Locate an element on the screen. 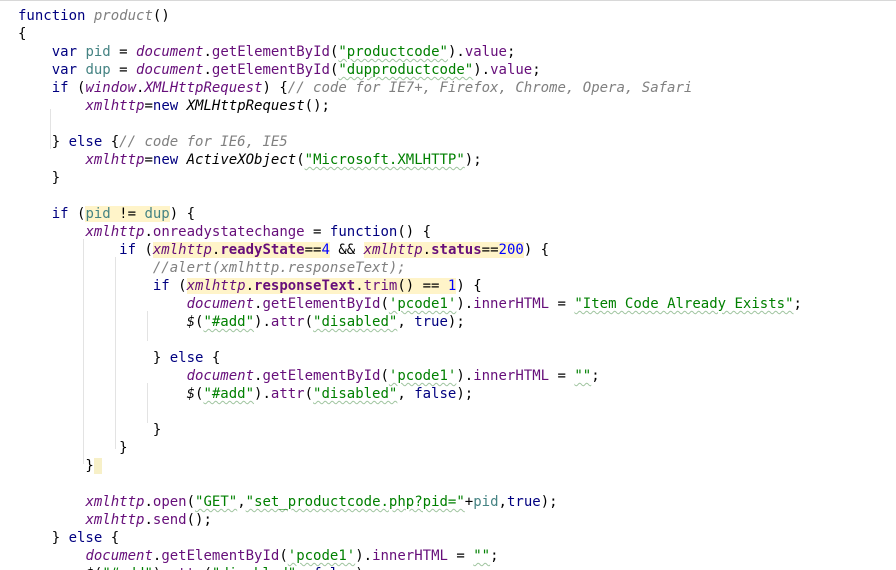 The image size is (896, 570). code-token: // code for IE6, IE5 is located at coordinates (203, 142).